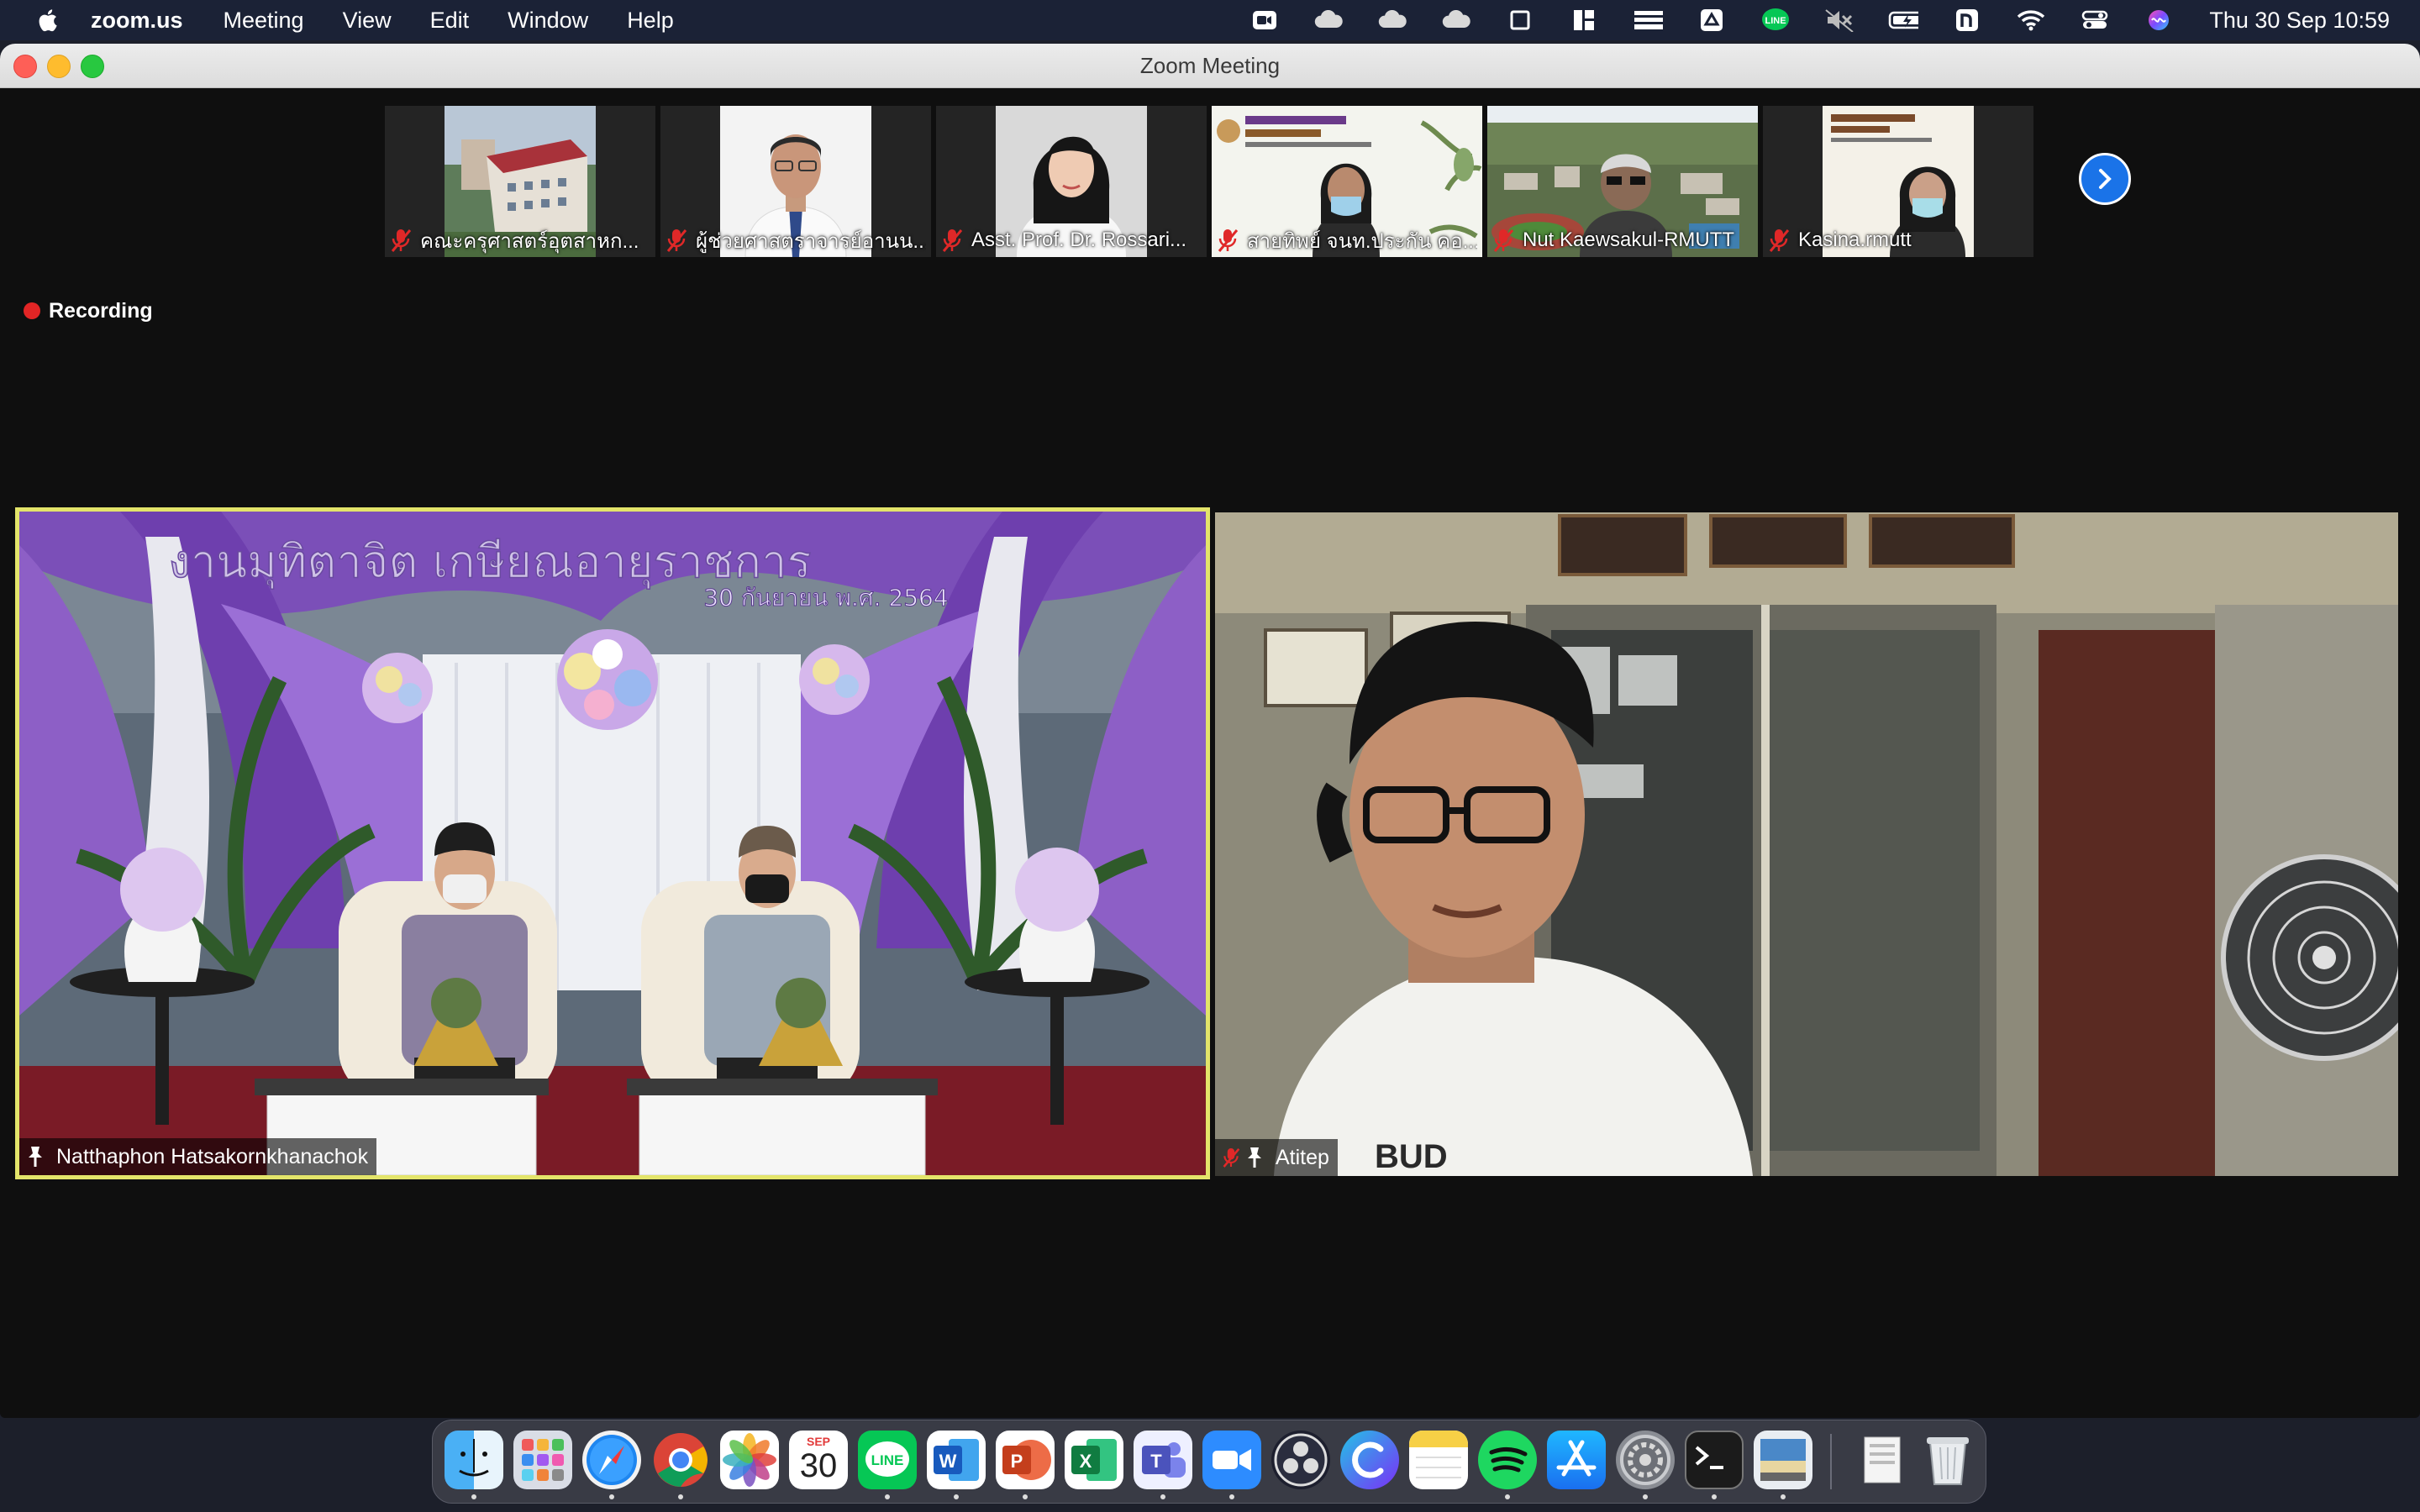 The image size is (2420, 1512). Describe the element at coordinates (212, 1156) in the screenshot. I see `participant-name: Natthaphon Hatsakornkhanachok` at that location.